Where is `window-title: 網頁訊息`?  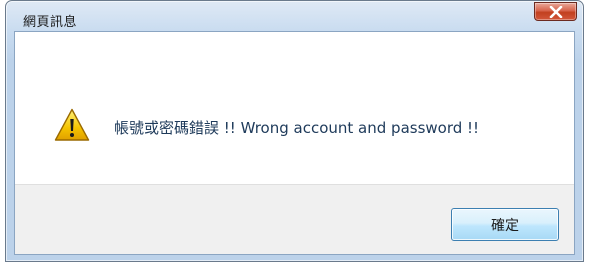 window-title: 網頁訊息 is located at coordinates (50, 22).